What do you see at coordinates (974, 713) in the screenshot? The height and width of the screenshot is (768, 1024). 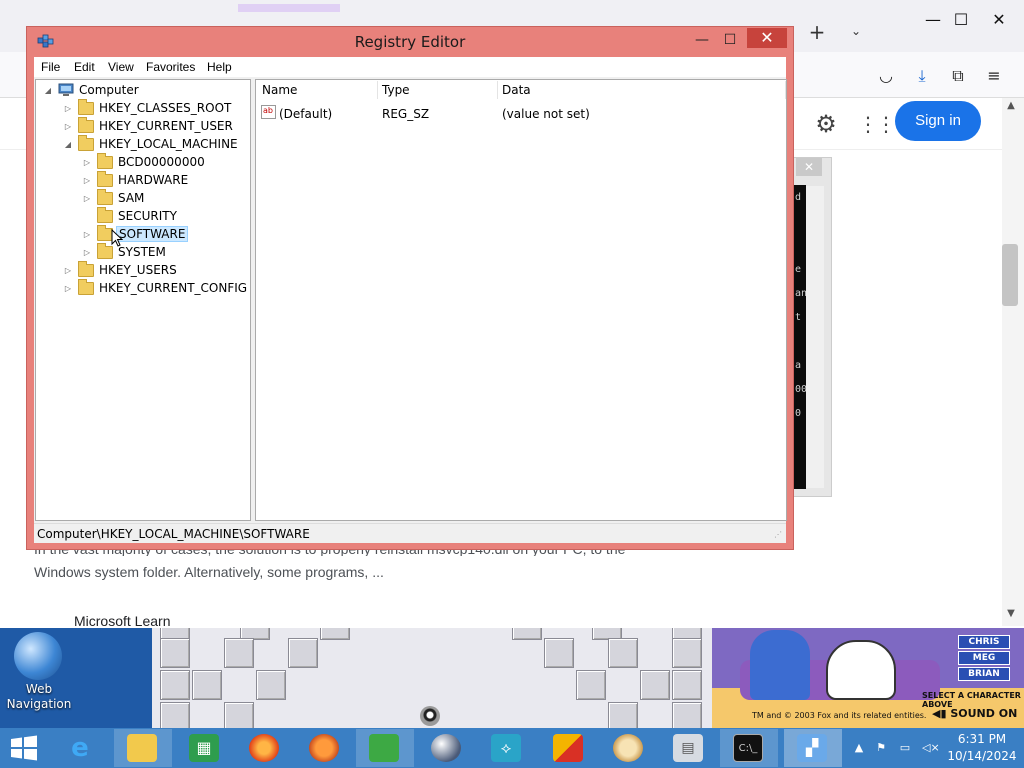 I see `sound-toggle: ◀▮ SOUND ON` at bounding box center [974, 713].